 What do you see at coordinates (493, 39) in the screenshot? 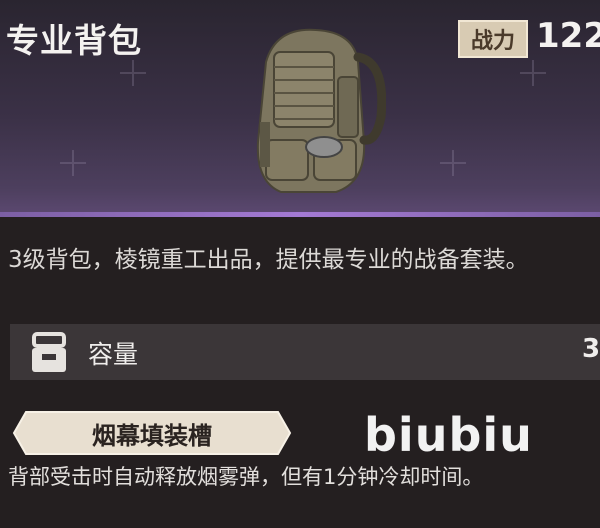
I see `power-label-badge: 战力` at bounding box center [493, 39].